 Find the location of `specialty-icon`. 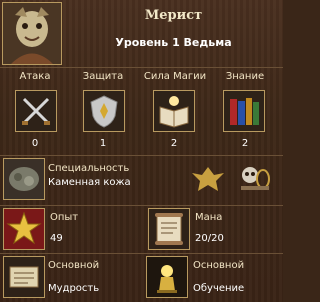

specialty-icon is located at coordinates (24, 179).